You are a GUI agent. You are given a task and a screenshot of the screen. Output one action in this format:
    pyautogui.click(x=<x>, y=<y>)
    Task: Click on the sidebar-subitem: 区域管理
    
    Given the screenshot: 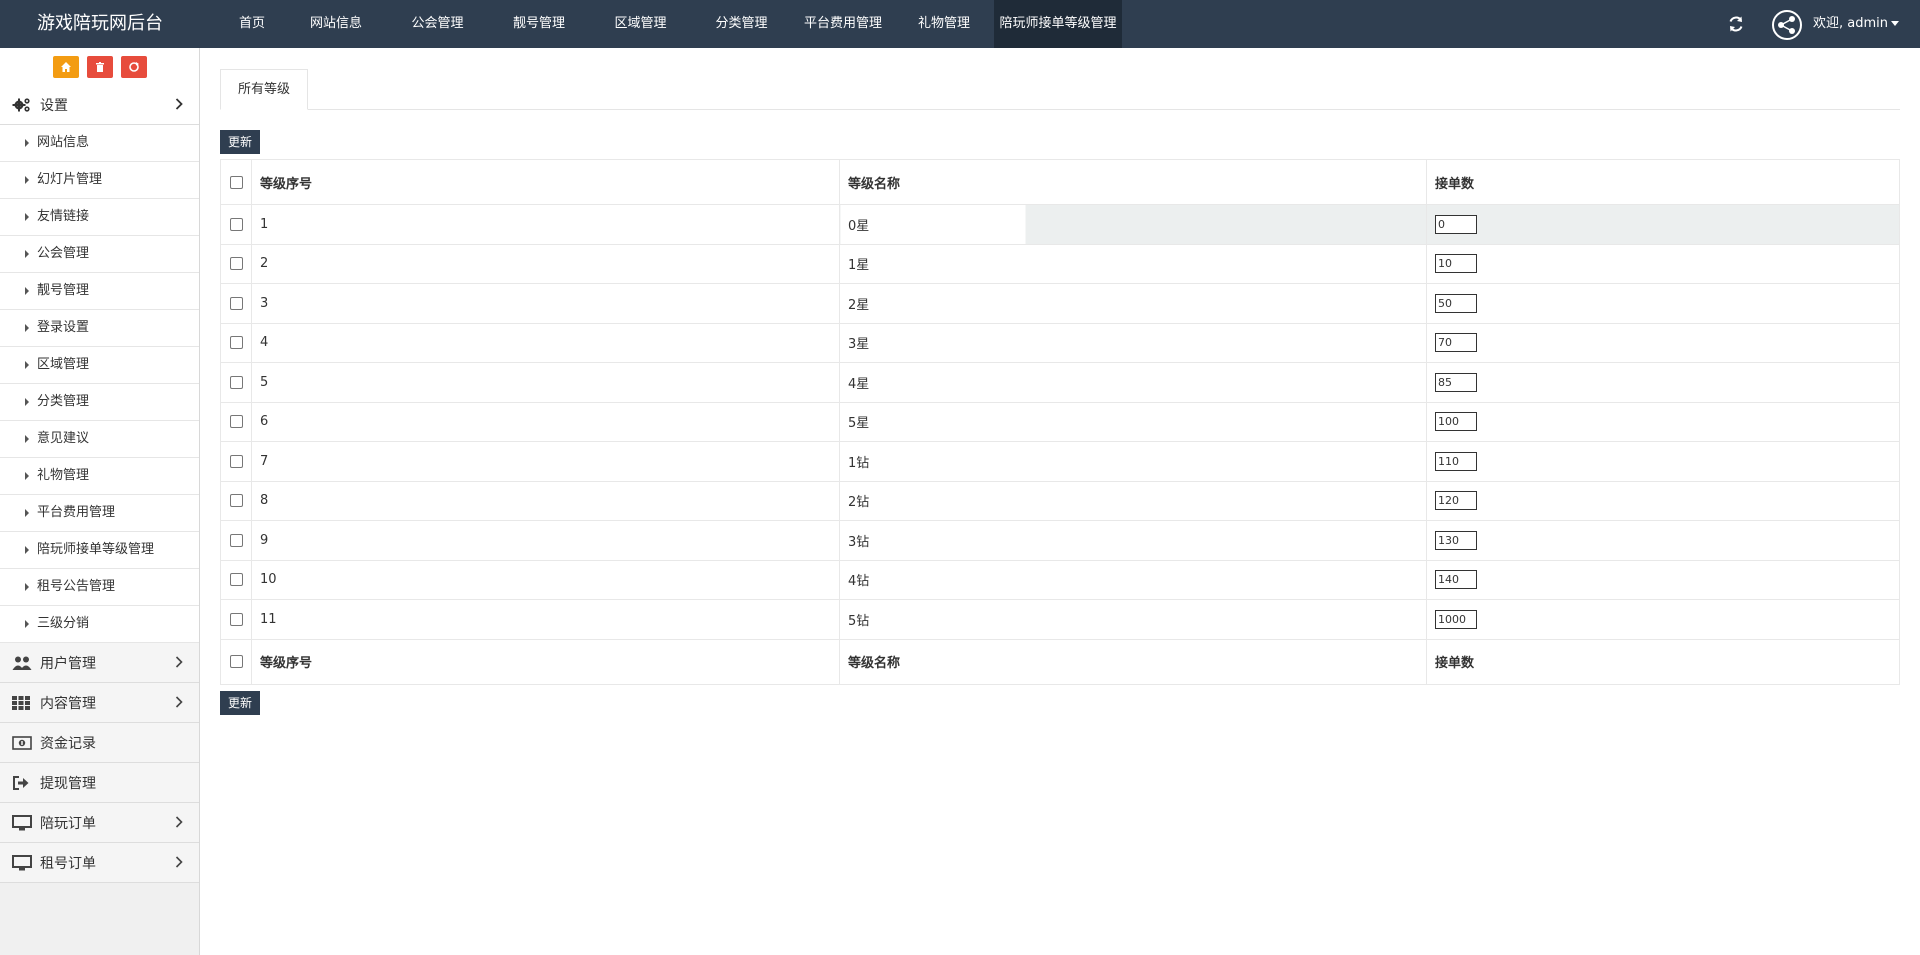 What is the action you would take?
    pyautogui.click(x=99, y=365)
    